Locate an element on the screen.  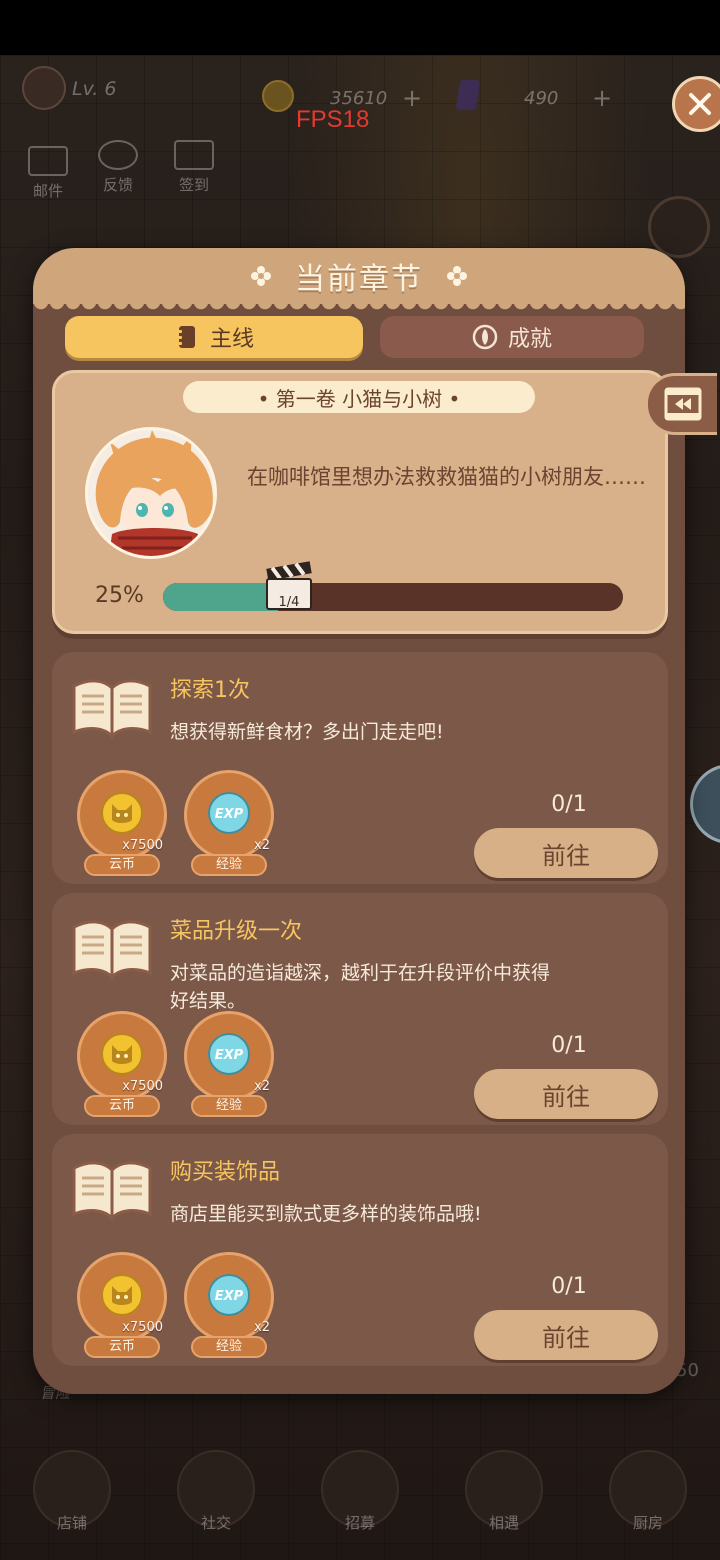
nav-social: 社交 is located at coordinates (216, 1500).